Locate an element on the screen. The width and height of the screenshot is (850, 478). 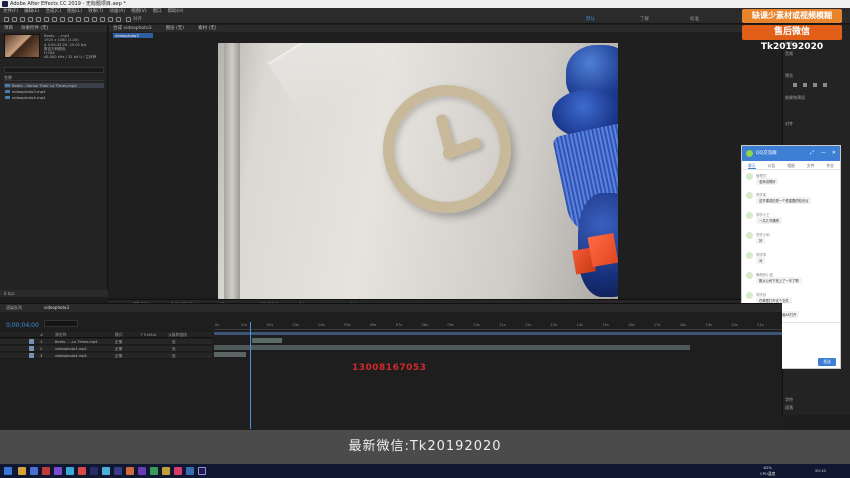
menu-edit: 编辑(E) is located at coordinates (31, 11).